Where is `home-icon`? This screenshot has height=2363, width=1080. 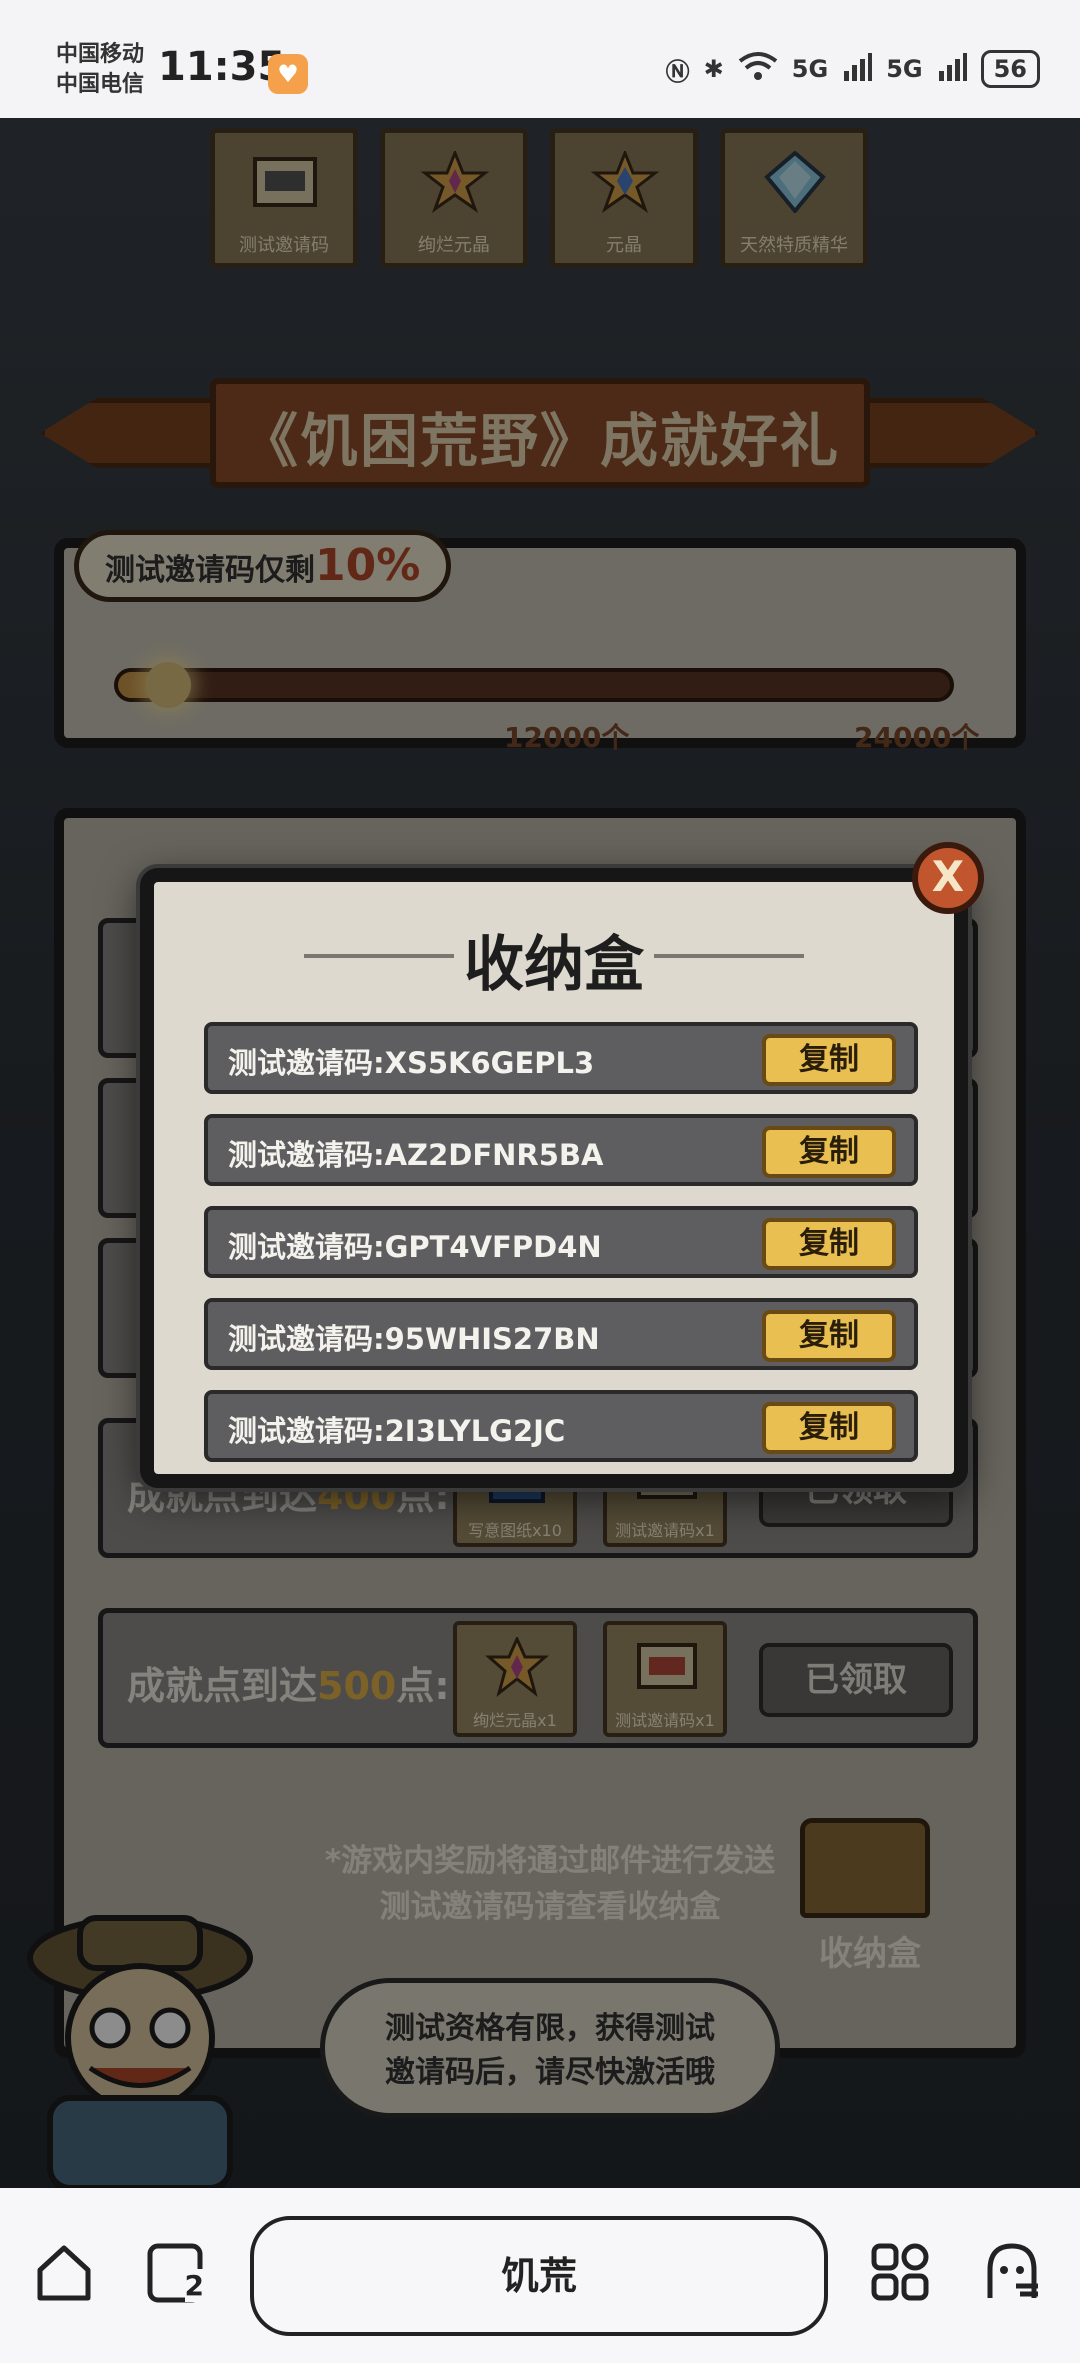
home-icon is located at coordinates (64, 2272).